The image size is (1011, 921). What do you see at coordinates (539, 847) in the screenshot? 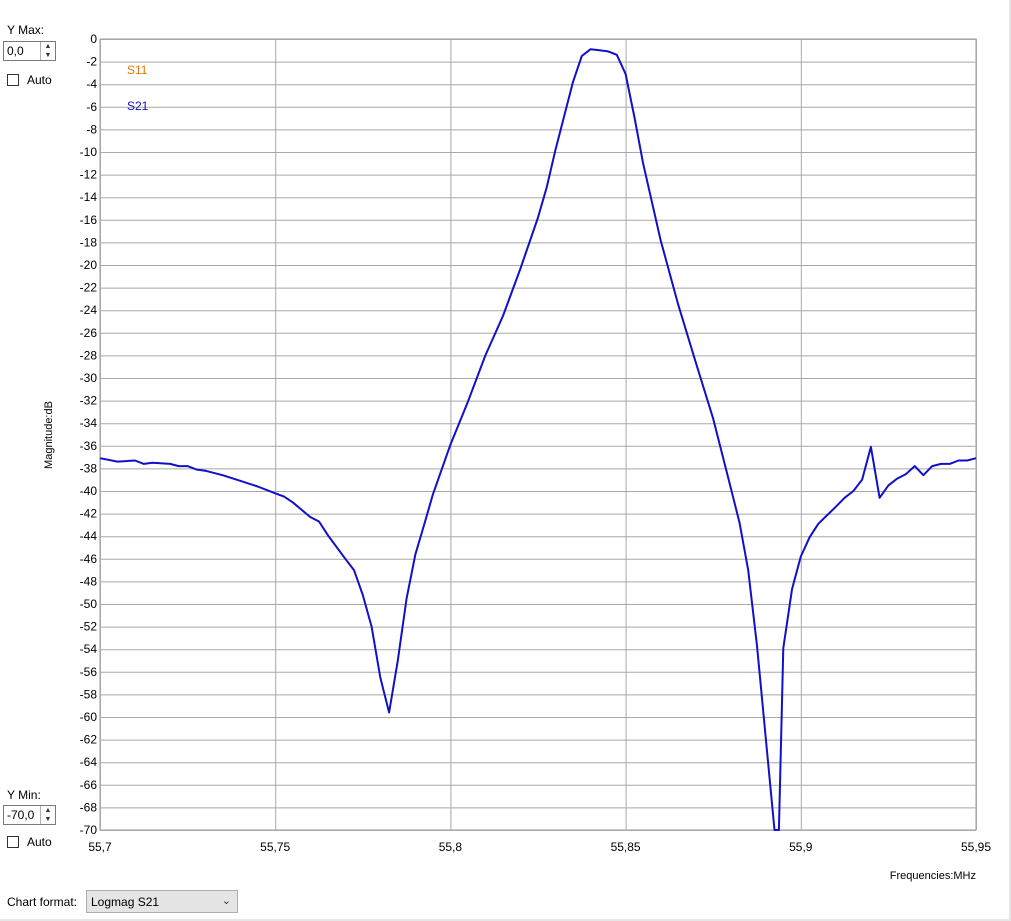
I see `x-axis-ticks: 55,7 55,75 55,8 55,85 55,9 55,95` at bounding box center [539, 847].